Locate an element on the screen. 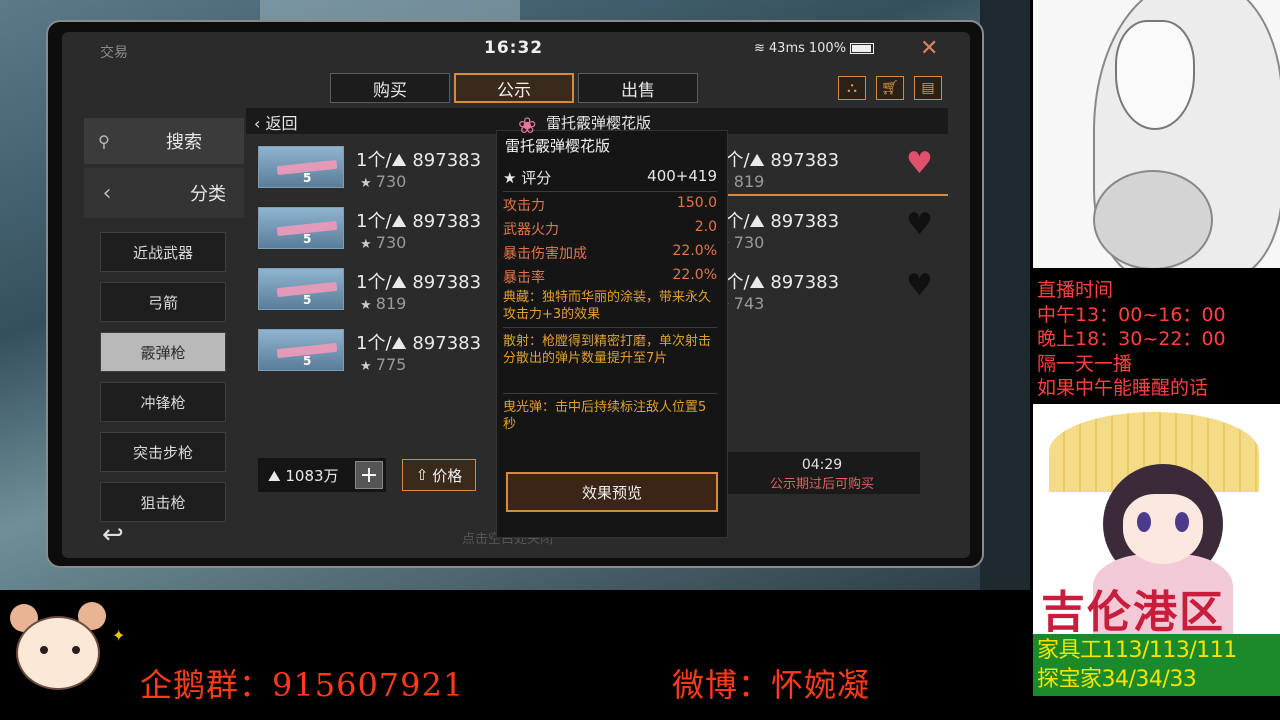  search-button: ⚲ 搜索 is located at coordinates (164, 141).